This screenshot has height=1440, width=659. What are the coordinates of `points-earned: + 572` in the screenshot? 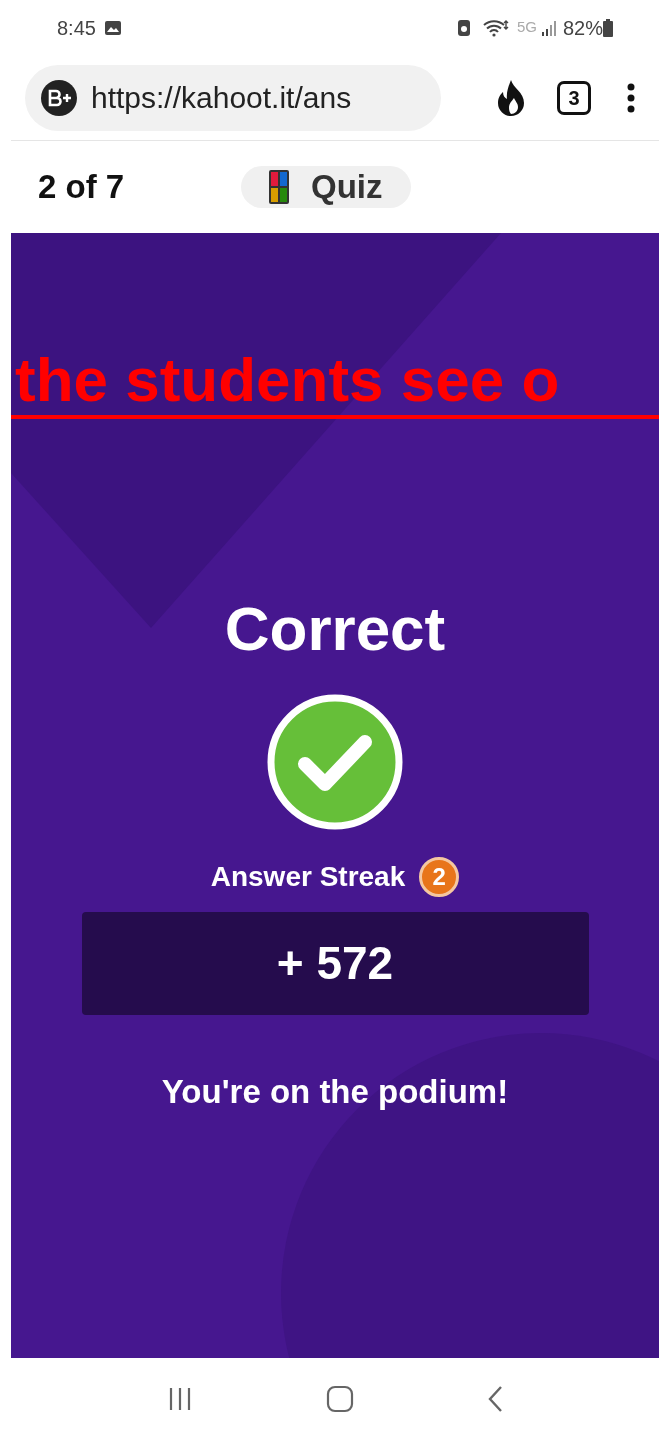 It's located at (335, 963).